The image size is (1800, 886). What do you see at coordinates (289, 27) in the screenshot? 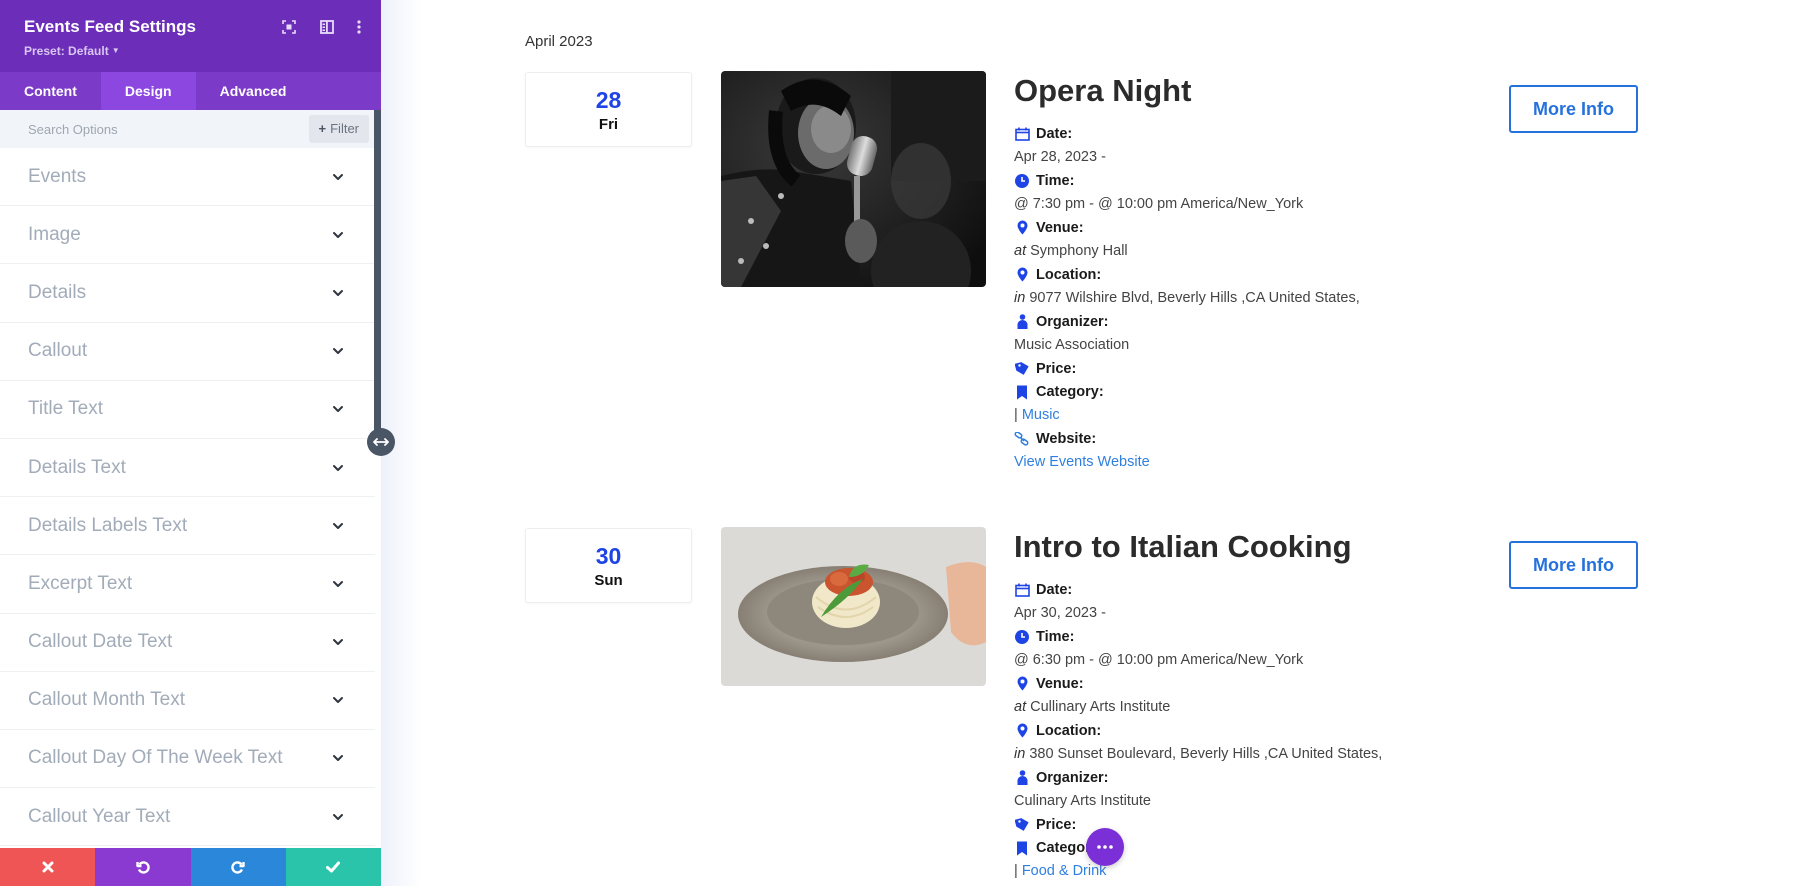
I see `focus-mode-icon` at bounding box center [289, 27].